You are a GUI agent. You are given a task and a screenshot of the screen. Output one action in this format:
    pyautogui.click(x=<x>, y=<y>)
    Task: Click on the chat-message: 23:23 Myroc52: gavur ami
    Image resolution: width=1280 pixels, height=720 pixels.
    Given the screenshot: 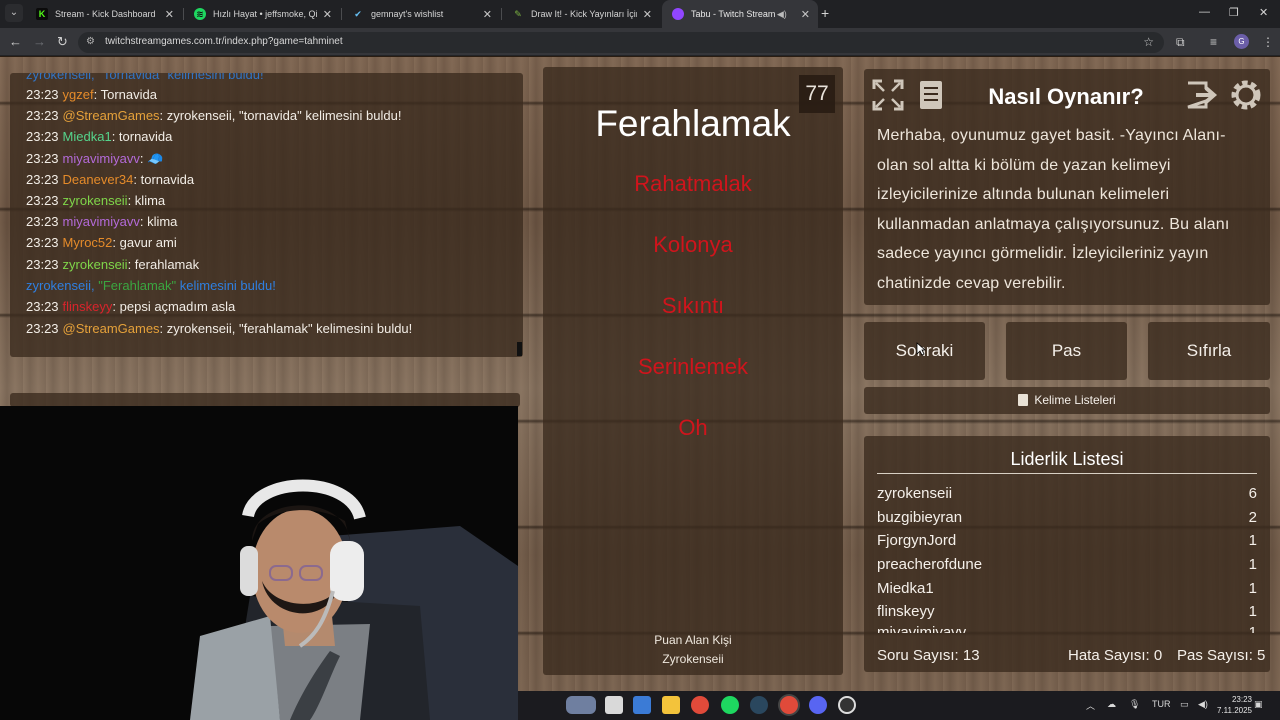 What is the action you would take?
    pyautogui.click(x=101, y=242)
    